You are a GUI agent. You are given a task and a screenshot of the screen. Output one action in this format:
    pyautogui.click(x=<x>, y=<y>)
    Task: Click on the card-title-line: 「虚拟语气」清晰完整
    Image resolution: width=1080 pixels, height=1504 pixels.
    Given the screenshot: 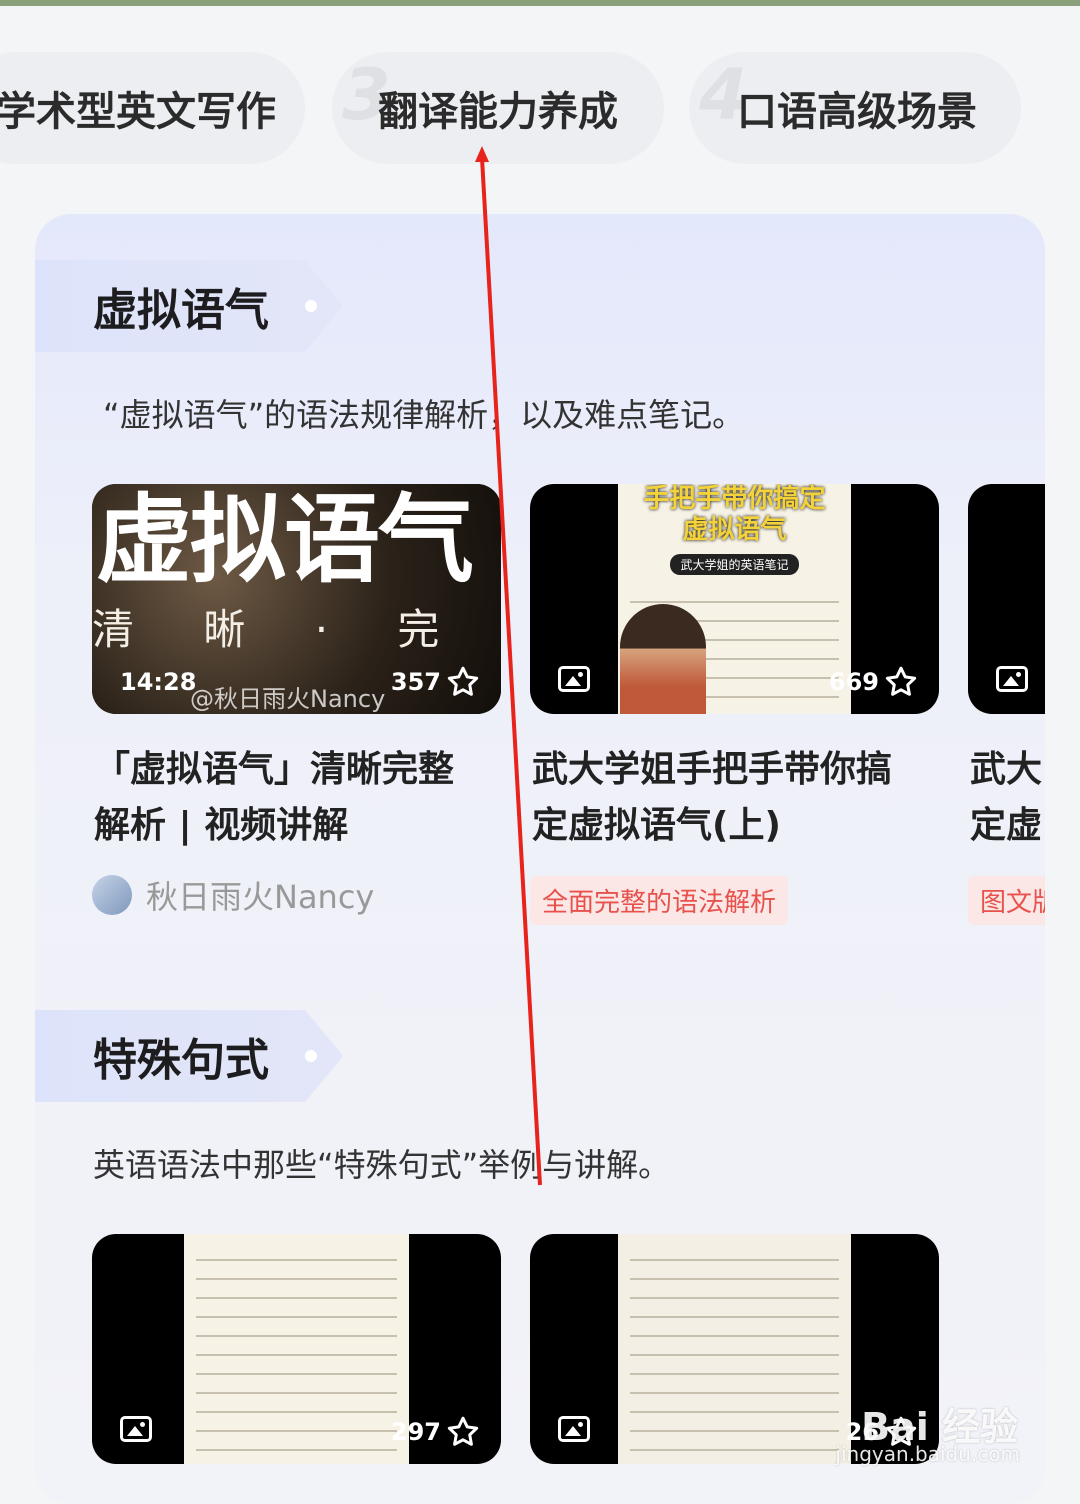 What is the action you would take?
    pyautogui.click(x=274, y=769)
    